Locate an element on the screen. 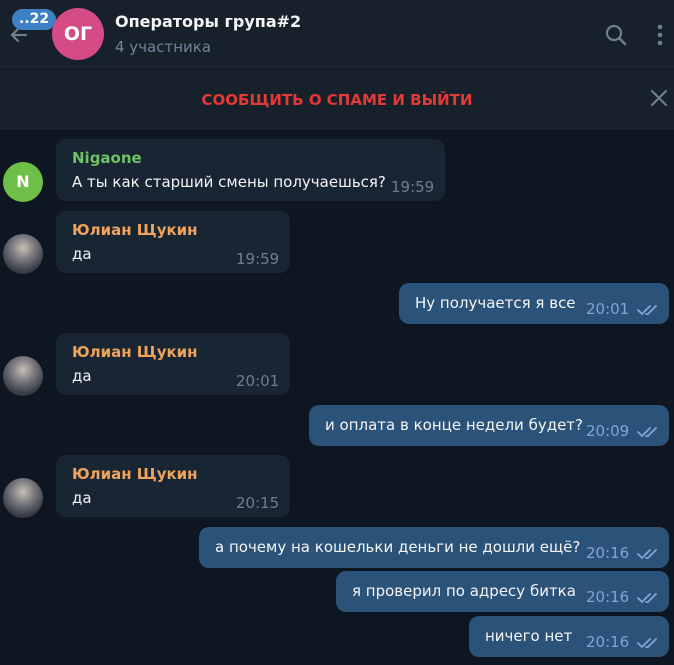 The image size is (674, 665). message-row: Юлиан Щукин да 20:01 is located at coordinates (337, 364).